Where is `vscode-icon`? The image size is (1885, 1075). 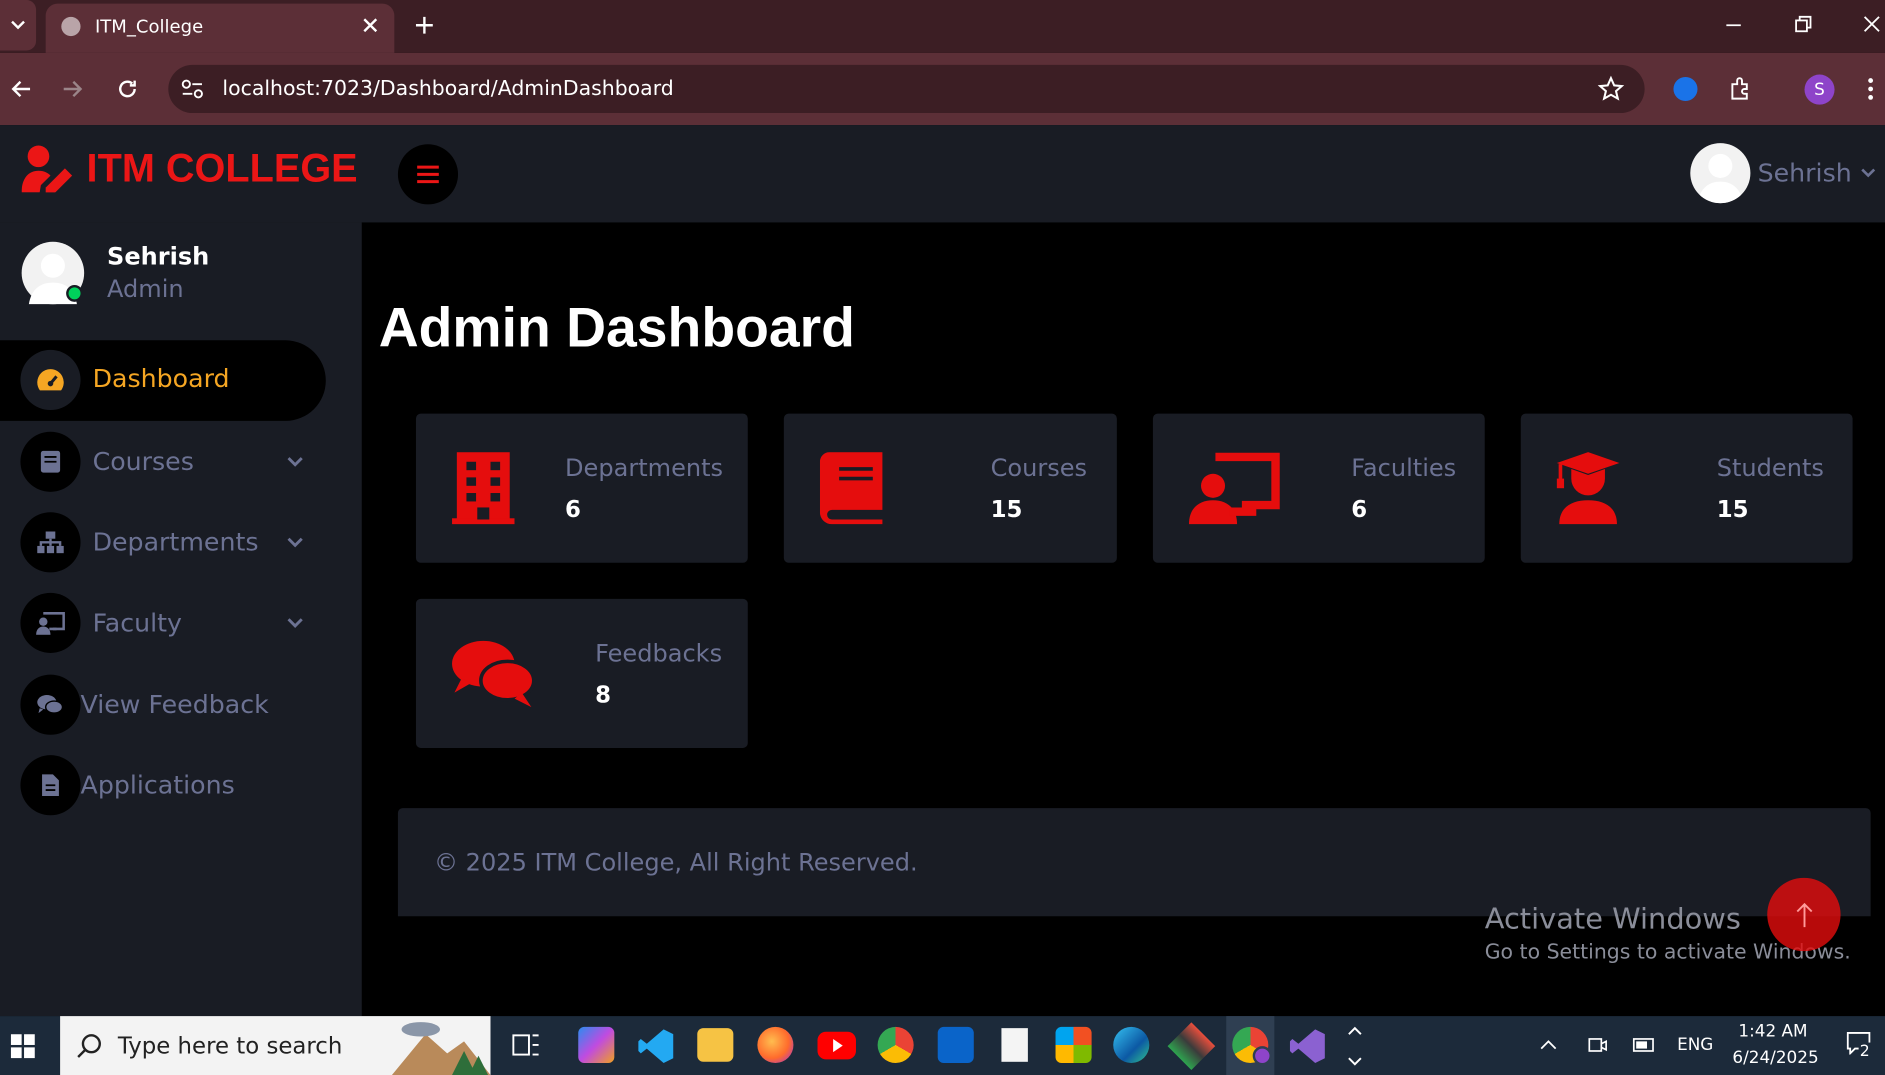
vscode-icon is located at coordinates (656, 1046).